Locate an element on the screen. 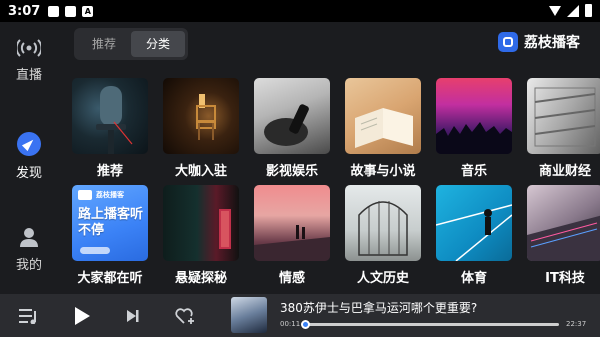  category-label: 音乐 is located at coordinates (473, 171).